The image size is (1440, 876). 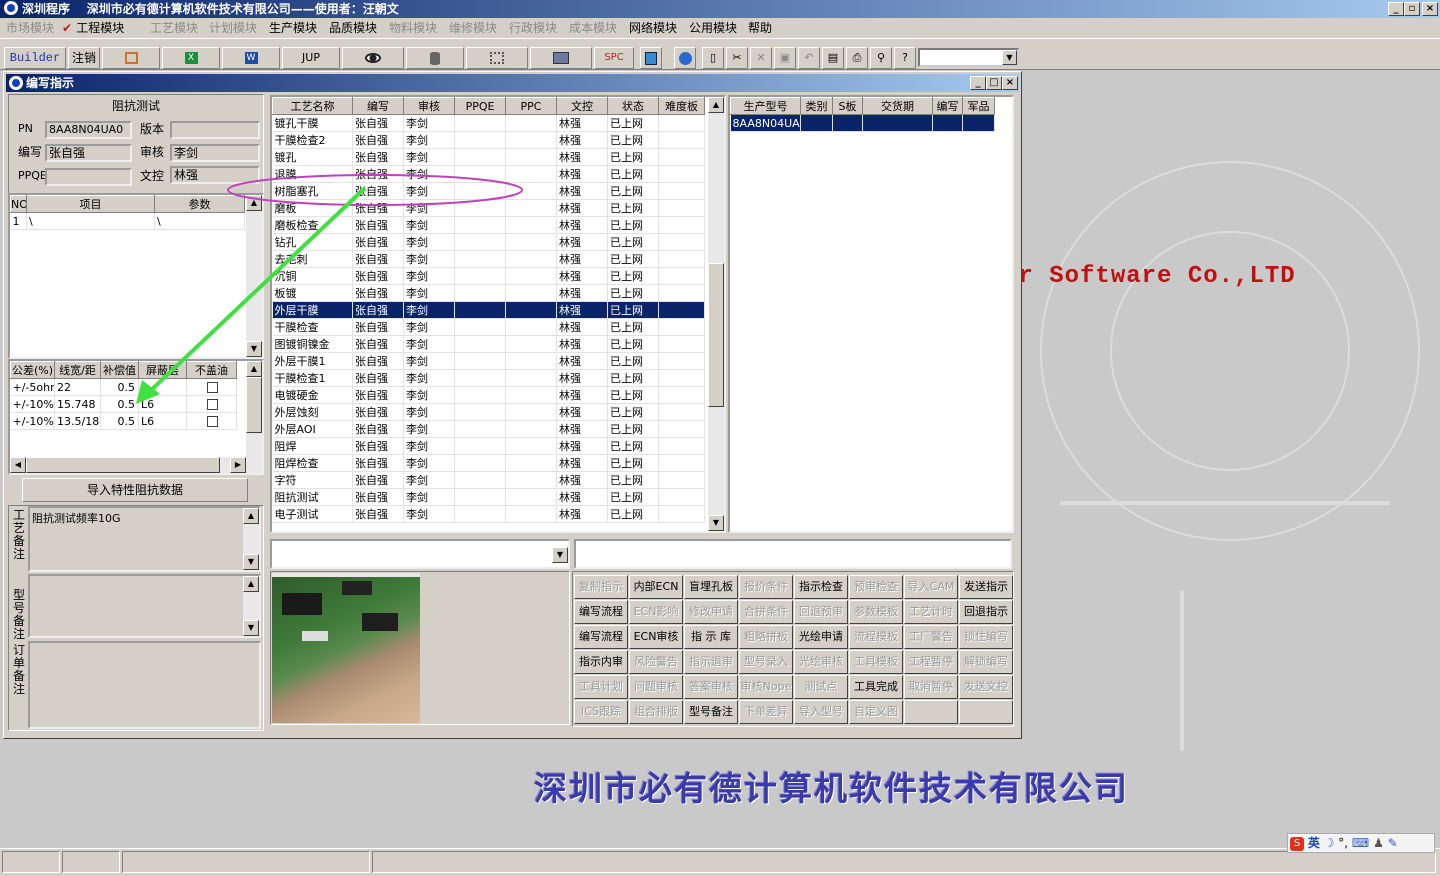 I want to click on green-arrow-shaft, so click(x=256, y=290).